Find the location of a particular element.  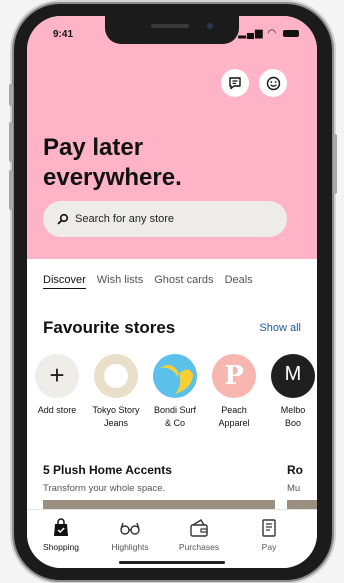

speaker is located at coordinates (170, 26).